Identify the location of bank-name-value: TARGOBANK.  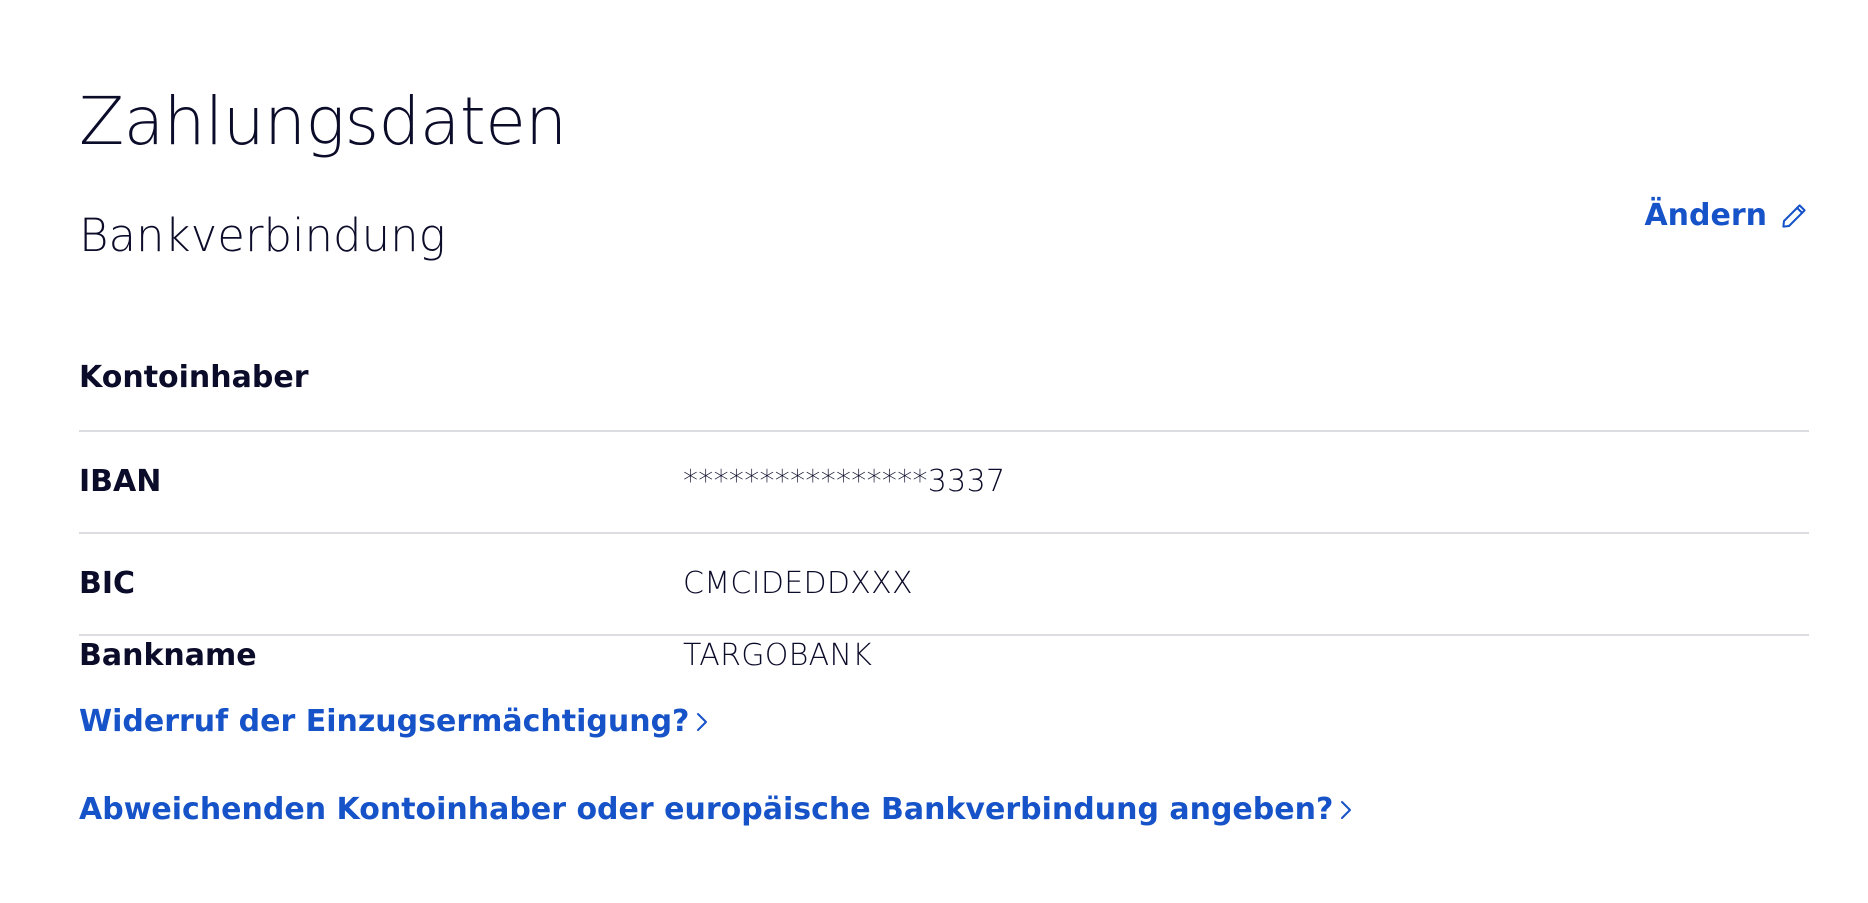
(778, 655).